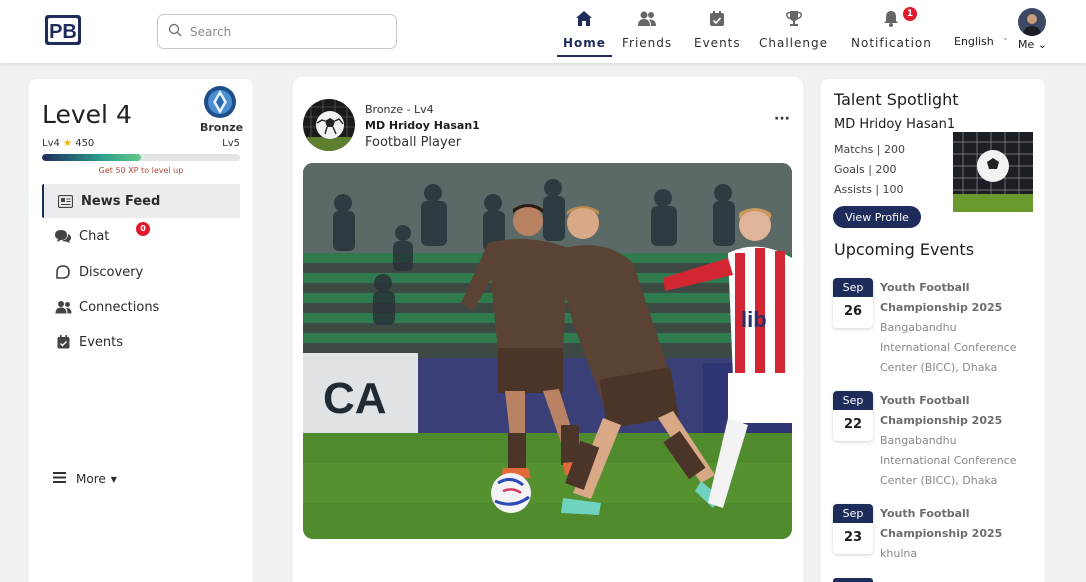 This screenshot has height=582, width=1086. What do you see at coordinates (869, 189) in the screenshot?
I see `spotlight-assists: Assists | 100` at bounding box center [869, 189].